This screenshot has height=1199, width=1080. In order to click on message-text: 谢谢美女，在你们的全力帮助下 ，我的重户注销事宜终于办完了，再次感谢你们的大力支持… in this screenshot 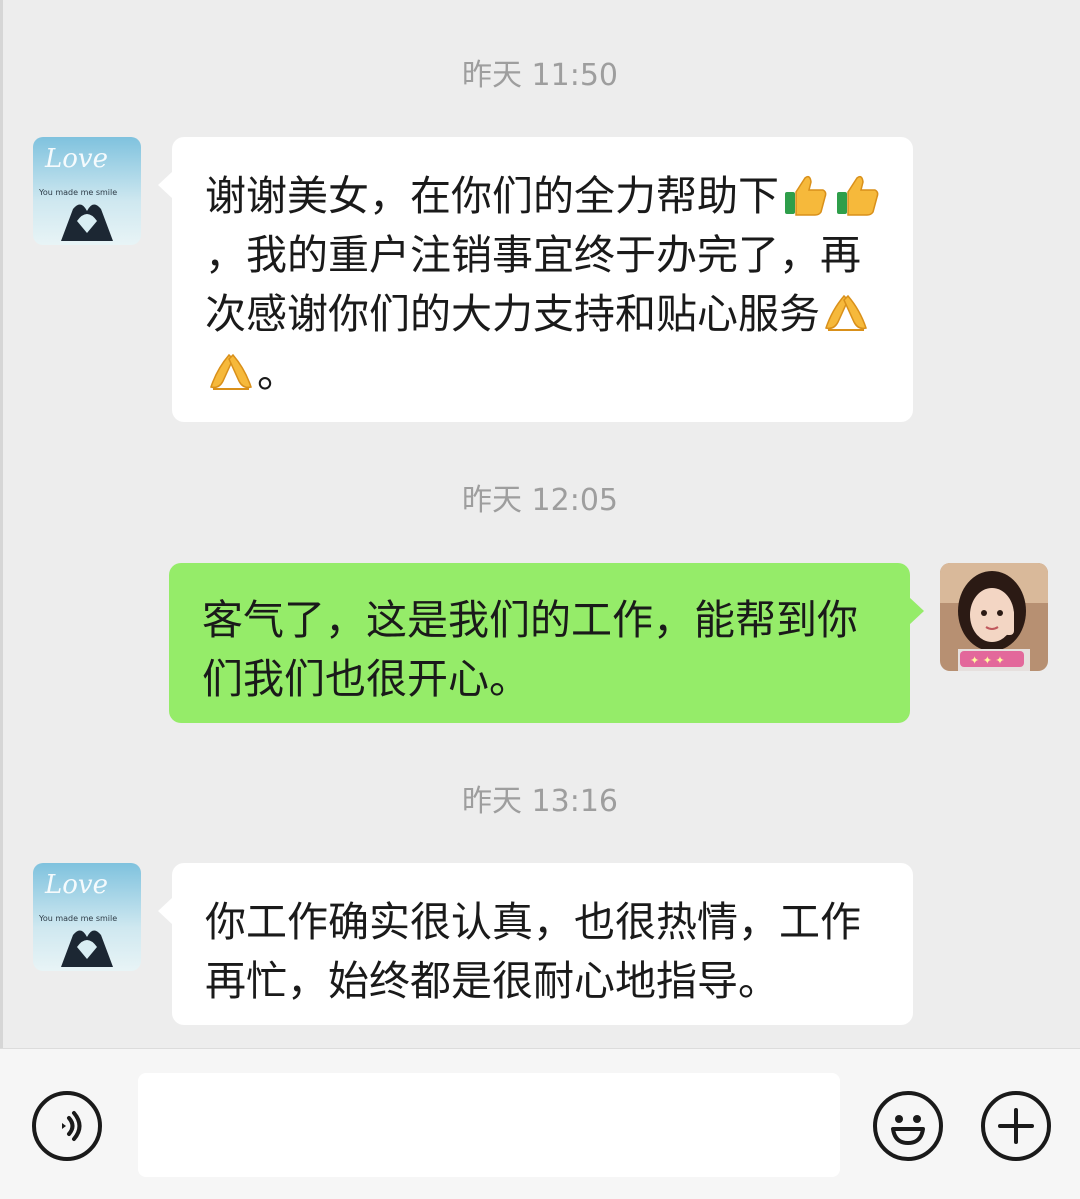, I will do `click(544, 285)`.